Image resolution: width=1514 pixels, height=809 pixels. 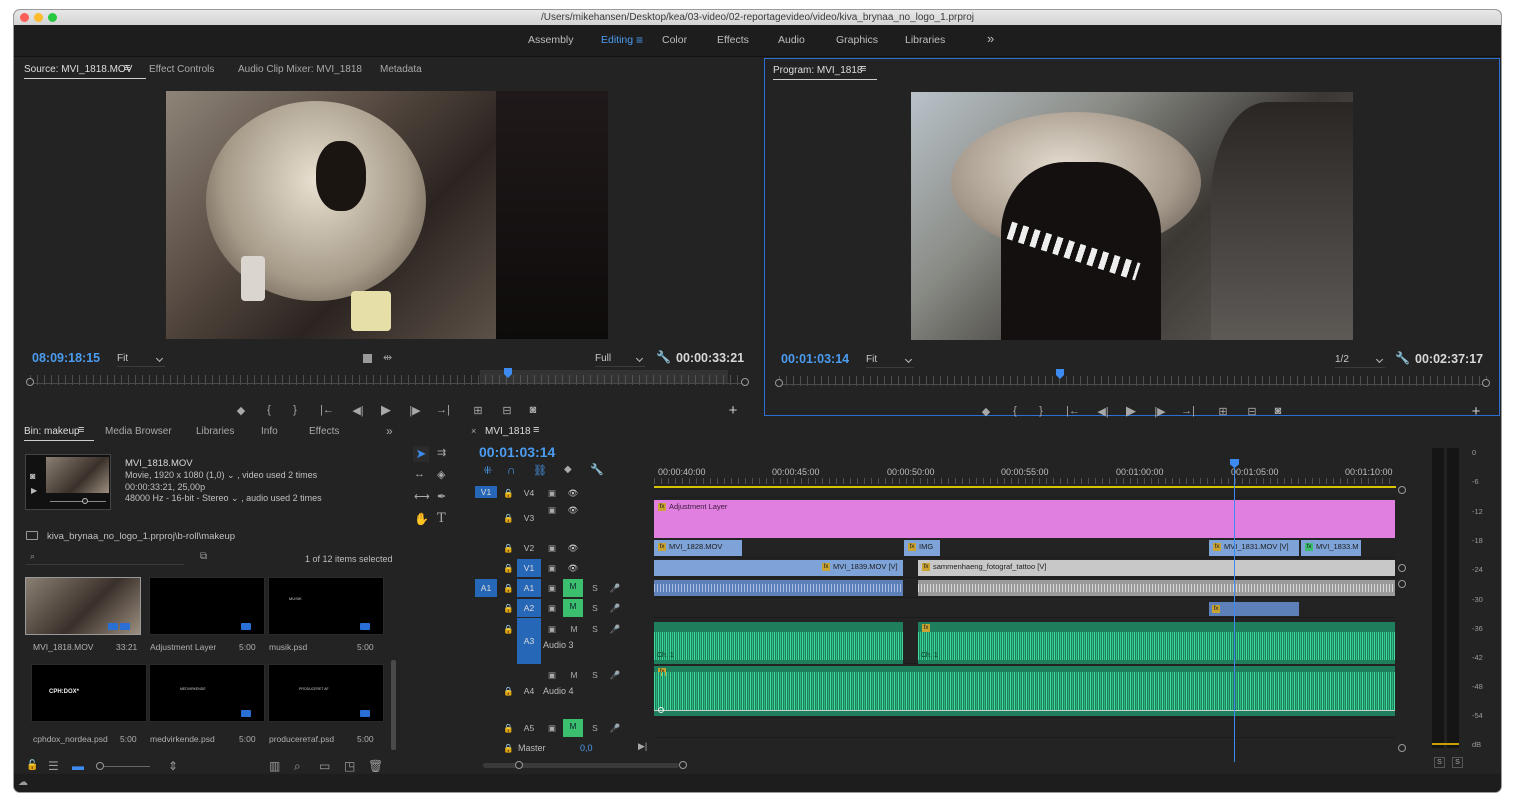 I want to click on extract-button: ⊟, so click(x=1252, y=411).